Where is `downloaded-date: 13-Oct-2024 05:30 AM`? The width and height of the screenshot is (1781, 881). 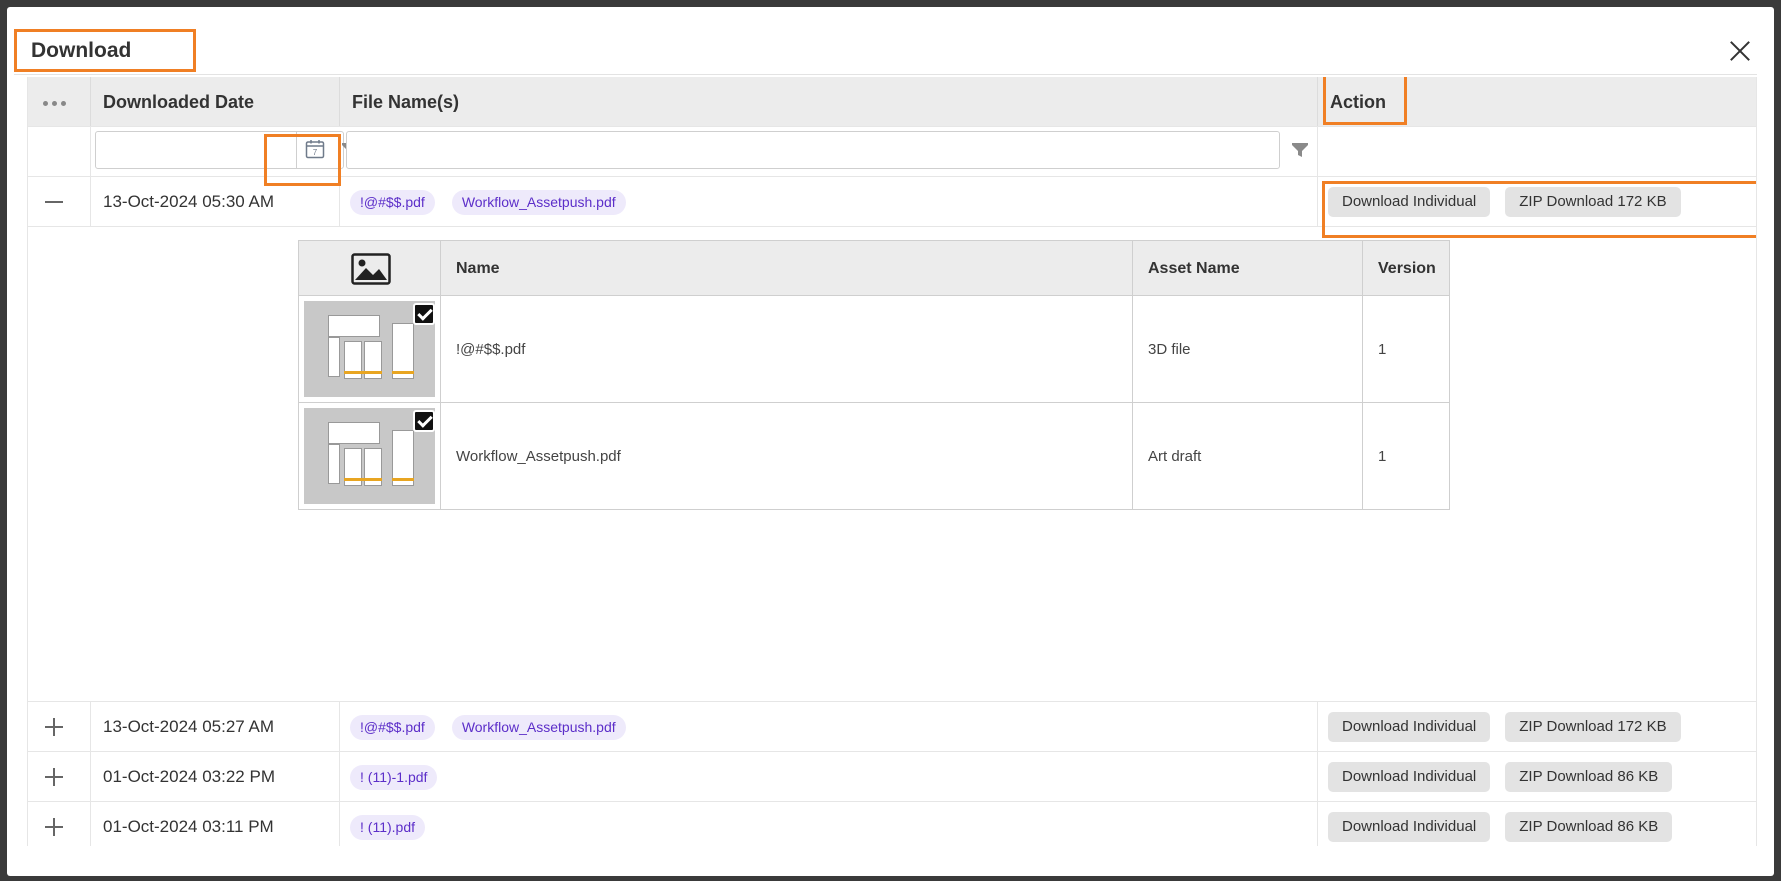 downloaded-date: 13-Oct-2024 05:30 AM is located at coordinates (215, 201).